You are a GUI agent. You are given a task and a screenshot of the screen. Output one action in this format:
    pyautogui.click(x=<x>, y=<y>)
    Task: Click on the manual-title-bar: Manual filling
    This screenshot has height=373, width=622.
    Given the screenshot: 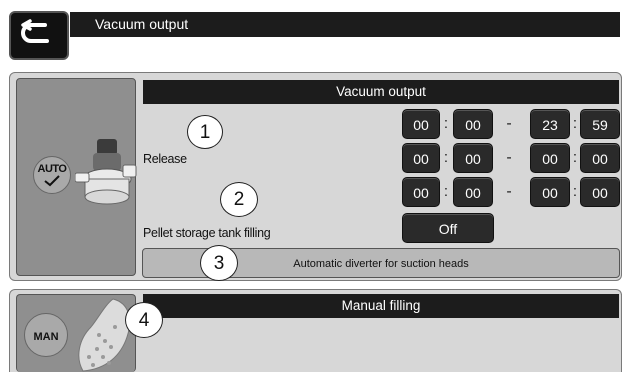 What is the action you would take?
    pyautogui.click(x=381, y=306)
    